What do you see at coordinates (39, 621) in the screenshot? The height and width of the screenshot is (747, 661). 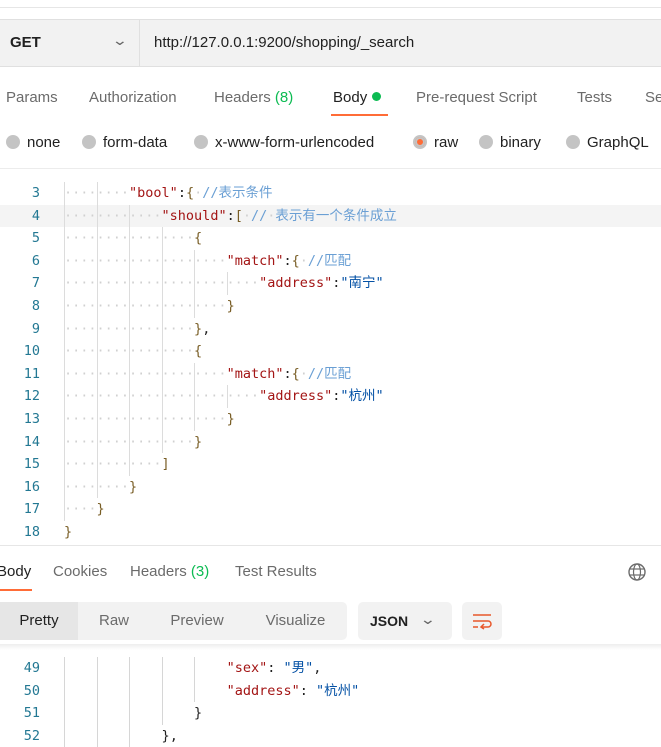 I see `view-pretty: Pretty` at bounding box center [39, 621].